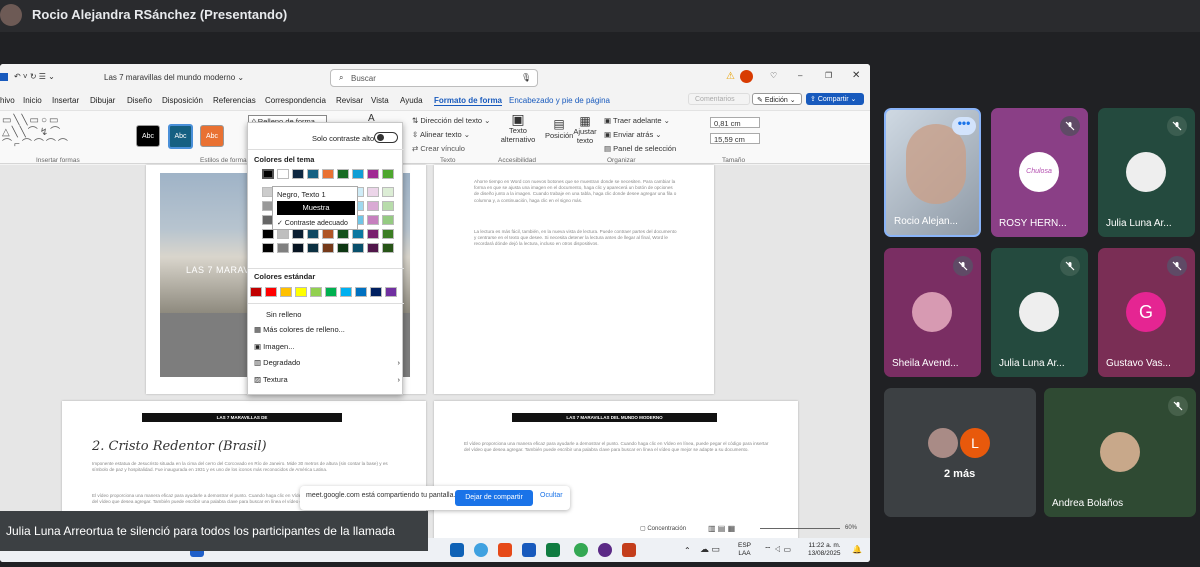 This screenshot has height=567, width=1200. Describe the element at coordinates (559, 100) in the screenshot. I see `tab-encabezado: Encabezado y pie de página` at that location.